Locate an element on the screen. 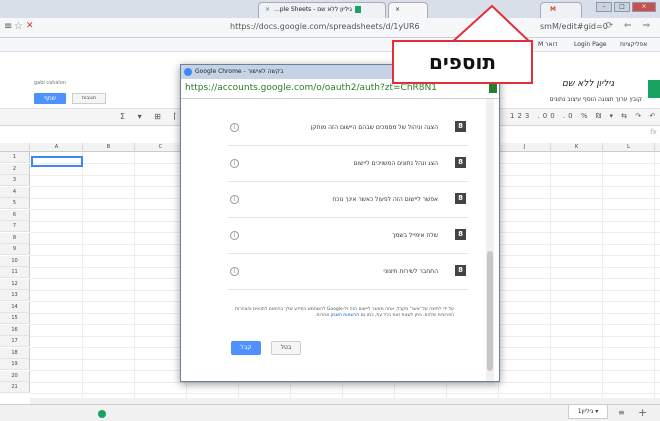 The height and width of the screenshot is (421, 660). callout-arrow is located at coordinates (491, 24).